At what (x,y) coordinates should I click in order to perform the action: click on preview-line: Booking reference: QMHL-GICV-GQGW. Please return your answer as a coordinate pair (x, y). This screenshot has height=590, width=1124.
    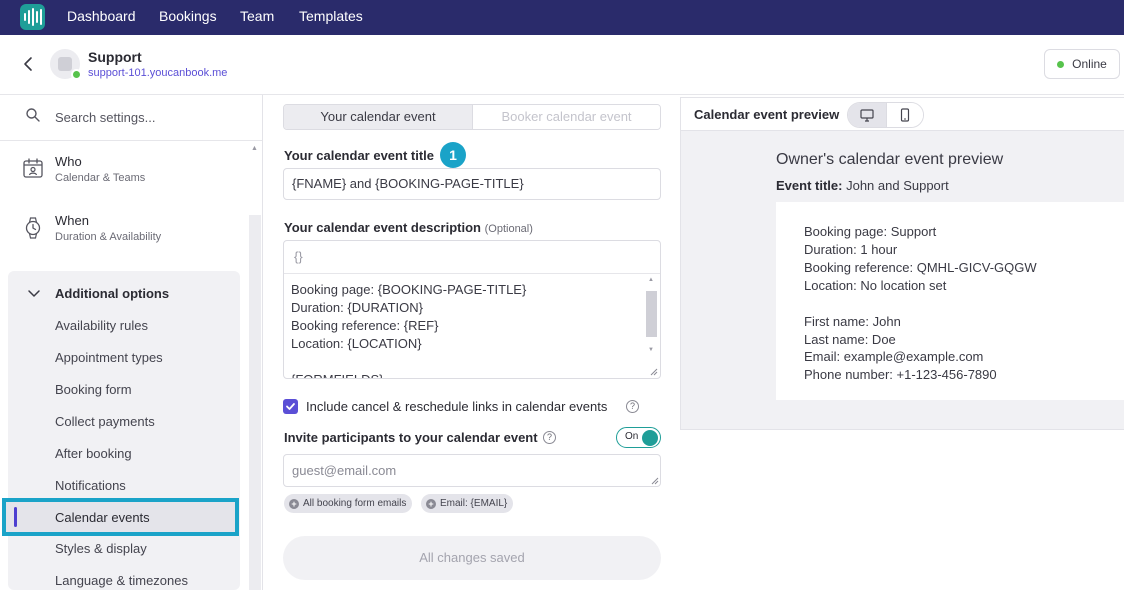
    Looking at the image, I should click on (920, 267).